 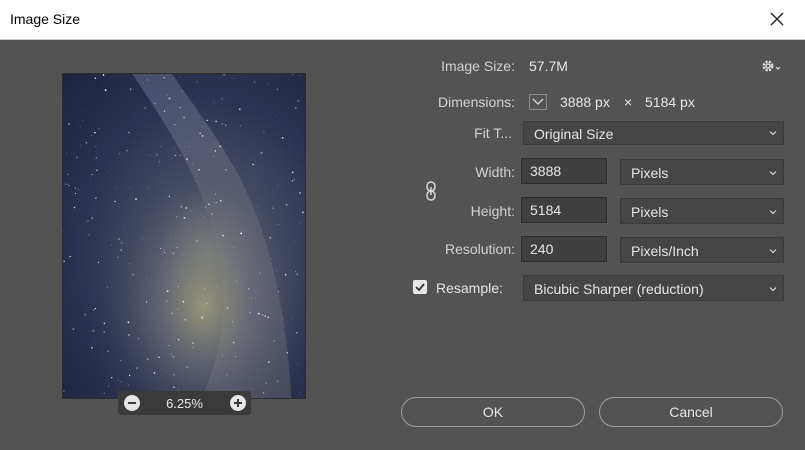 What do you see at coordinates (653, 288) in the screenshot?
I see `resample-method-select: Bicubic Sharper (reduction)` at bounding box center [653, 288].